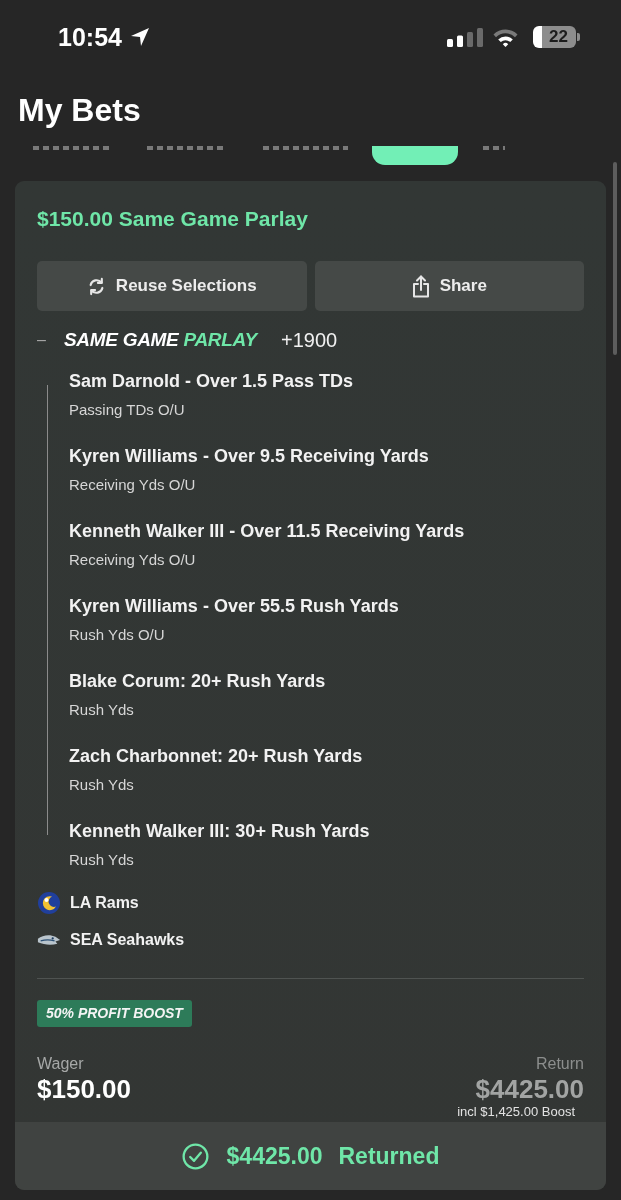  I want to click on wifi-icon, so click(505, 37).